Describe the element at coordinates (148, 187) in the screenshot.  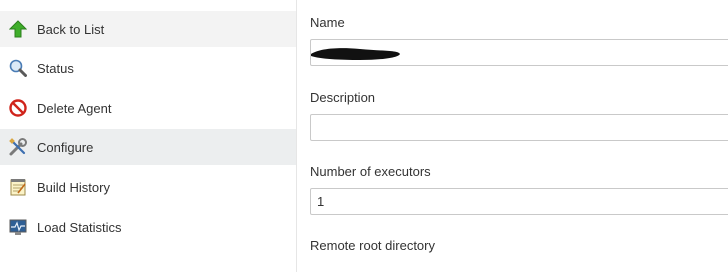
I see `sidebar-item-build-history: Build History` at that location.